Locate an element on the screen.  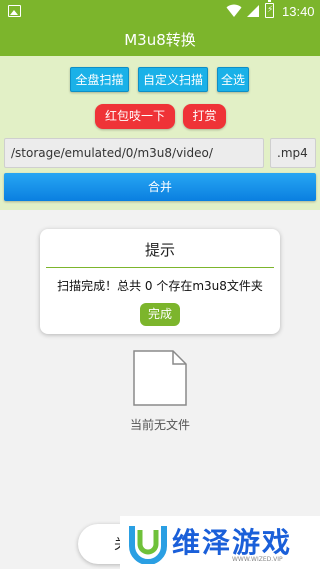
app-title: M3u8转换 is located at coordinates (160, 40).